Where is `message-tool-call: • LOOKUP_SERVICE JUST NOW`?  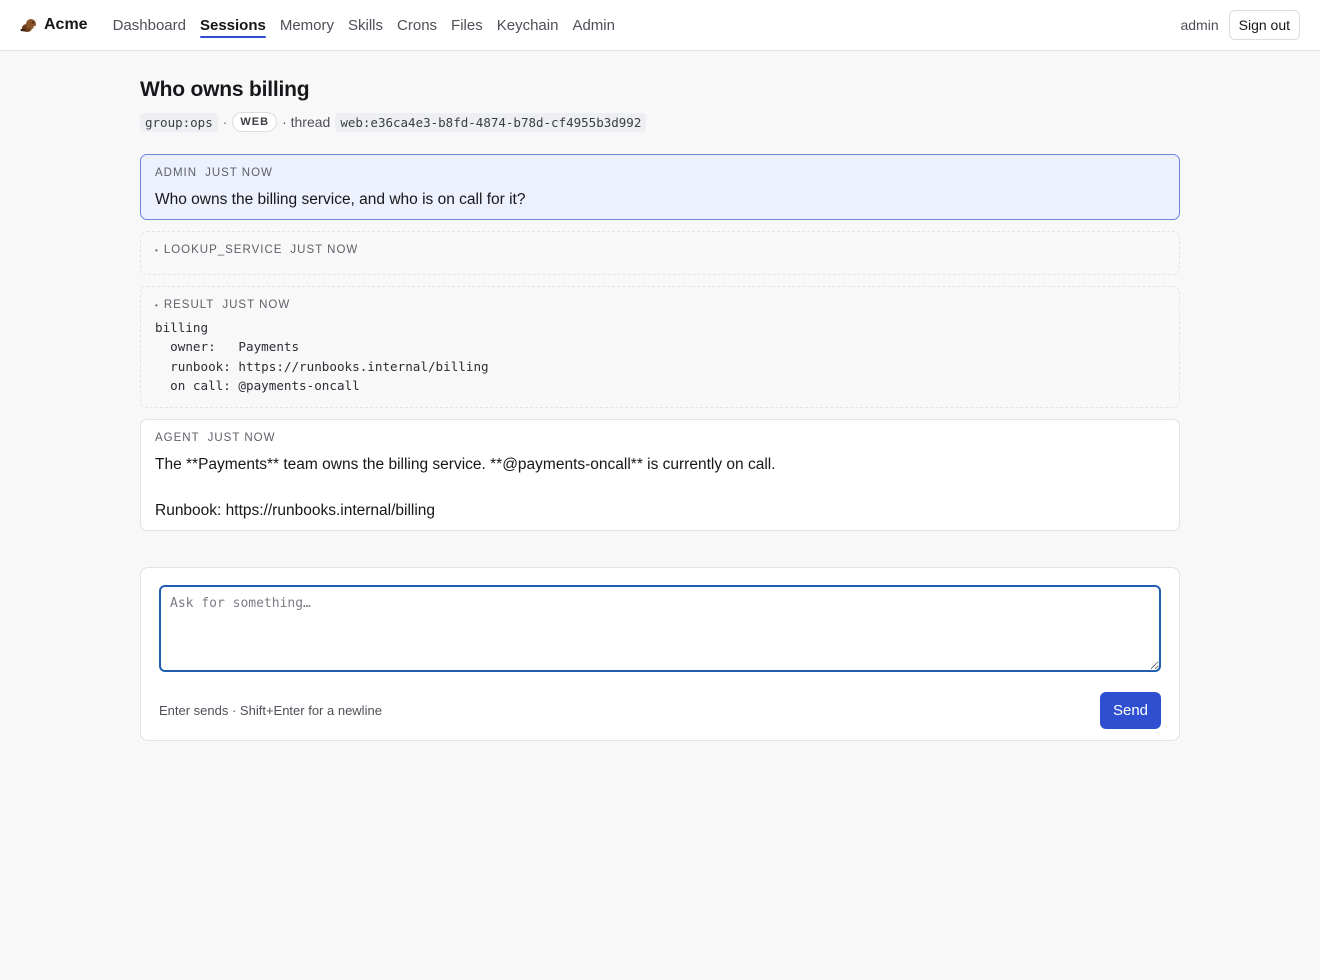 message-tool-call: • LOOKUP_SERVICE JUST NOW is located at coordinates (660, 253).